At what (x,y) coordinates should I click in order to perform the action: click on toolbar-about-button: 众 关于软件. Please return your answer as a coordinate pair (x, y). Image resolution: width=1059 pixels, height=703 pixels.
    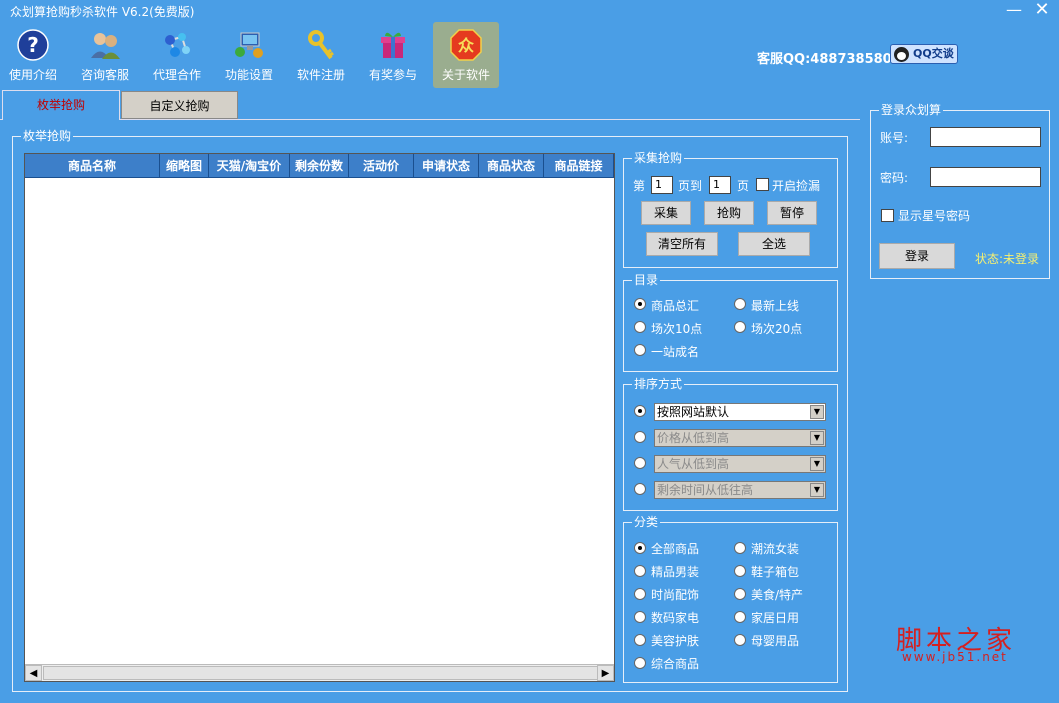
    Looking at the image, I should click on (466, 55).